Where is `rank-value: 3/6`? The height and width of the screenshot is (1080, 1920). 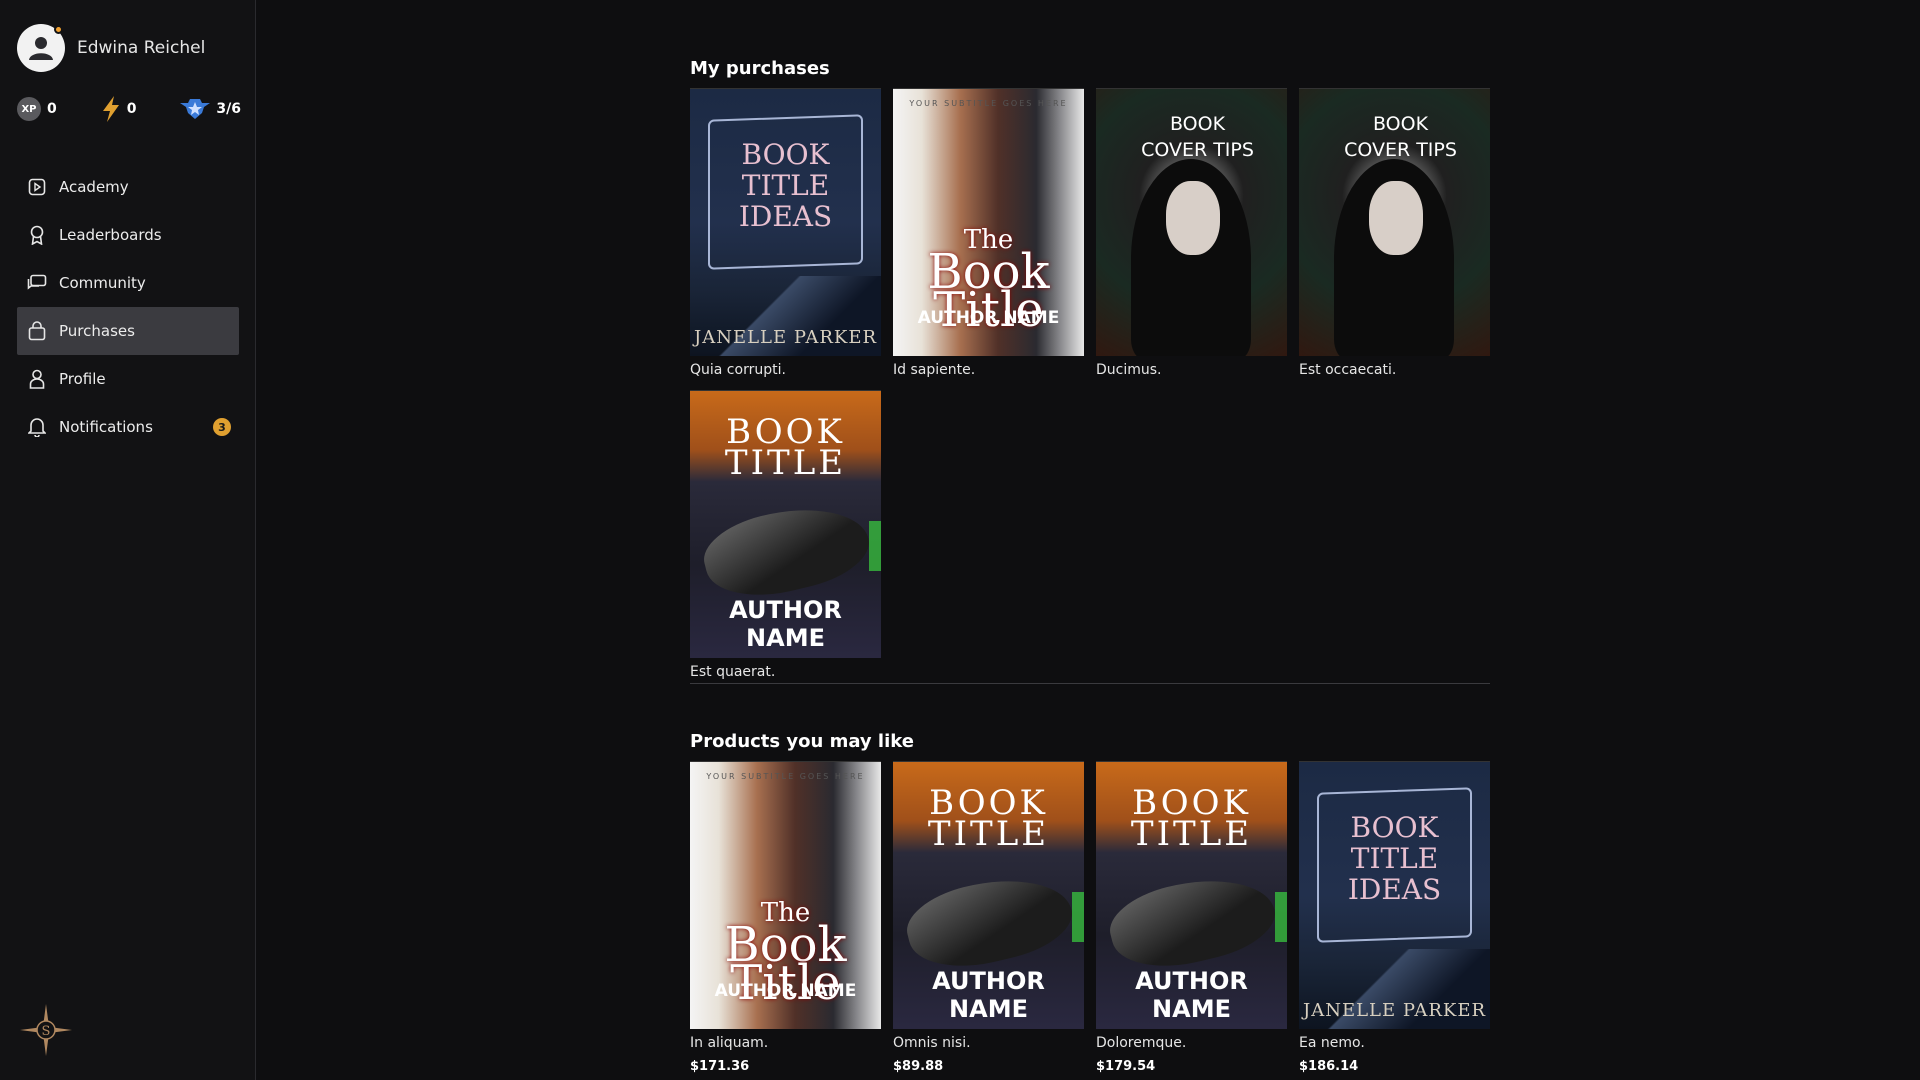
rank-value: 3/6 is located at coordinates (228, 109).